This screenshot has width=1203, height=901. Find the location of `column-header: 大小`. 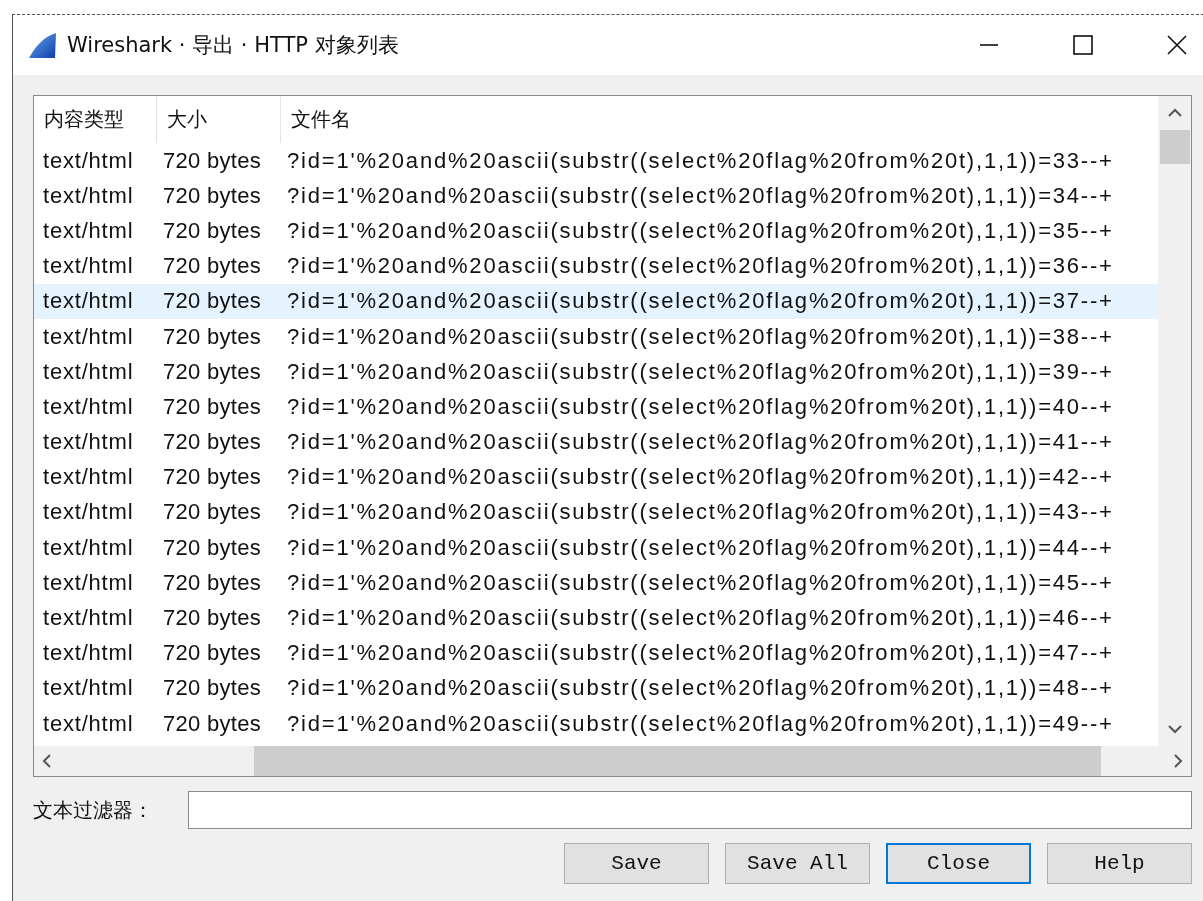

column-header: 大小 is located at coordinates (219, 119).